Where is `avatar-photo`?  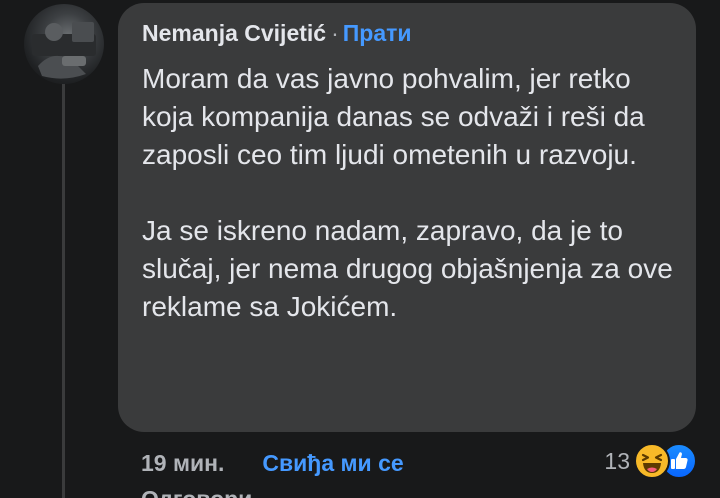 avatar-photo is located at coordinates (64, 50).